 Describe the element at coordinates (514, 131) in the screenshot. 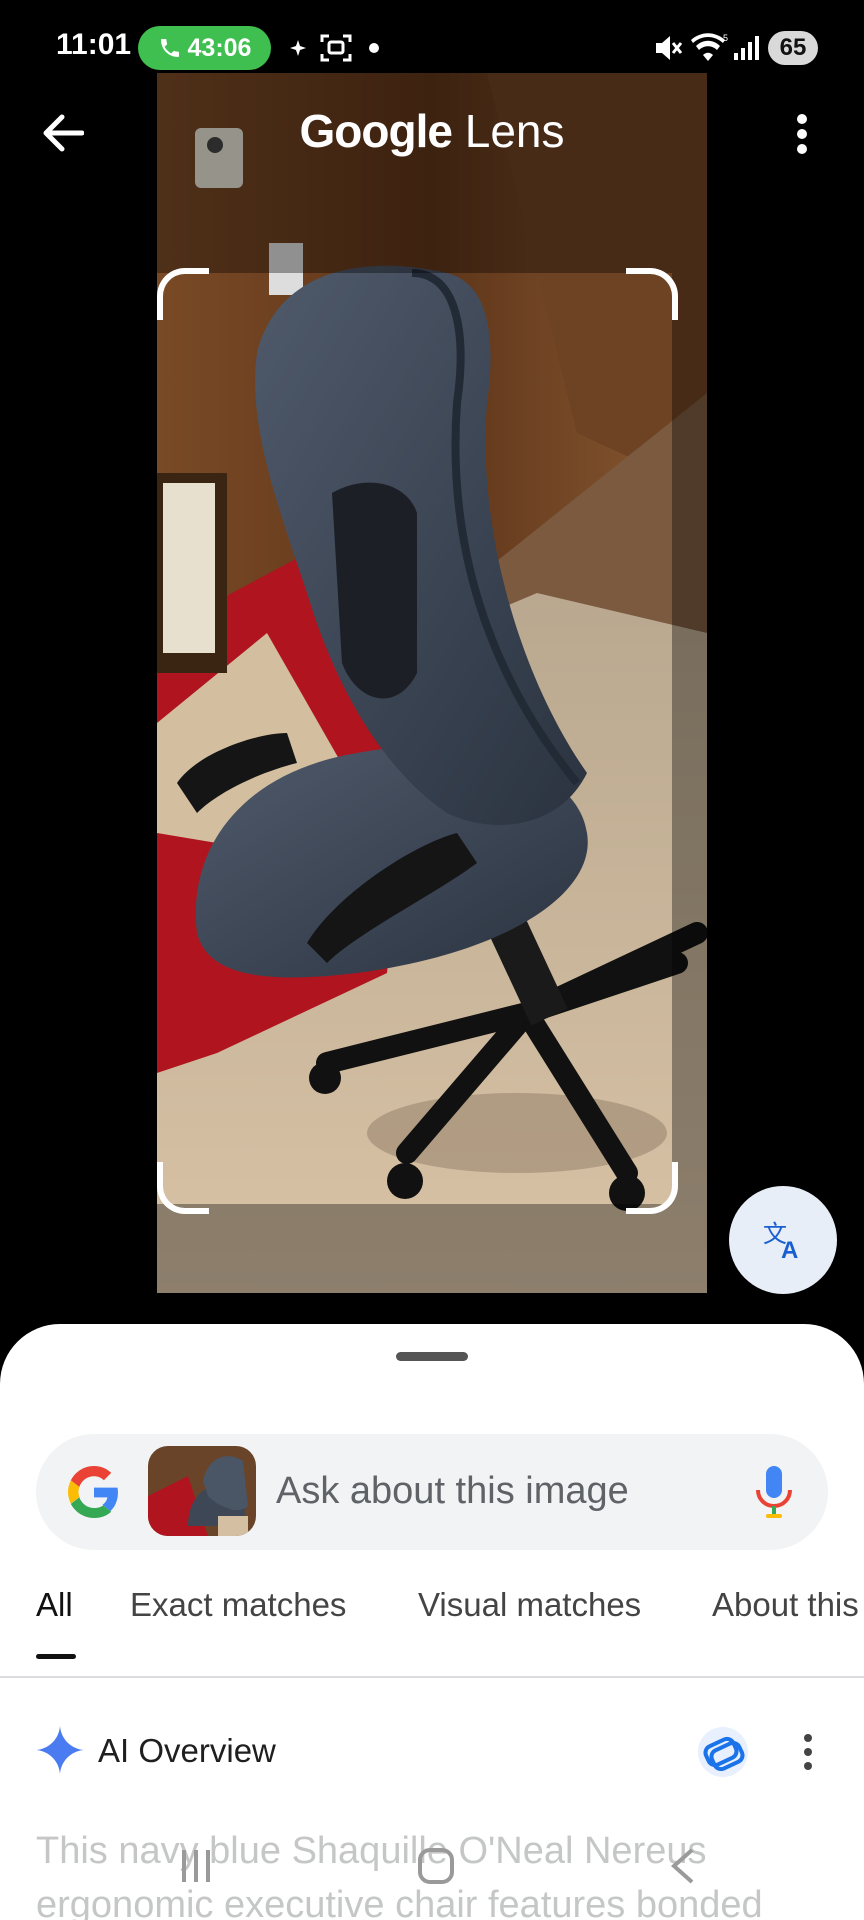

I see `title-product: Lens` at that location.